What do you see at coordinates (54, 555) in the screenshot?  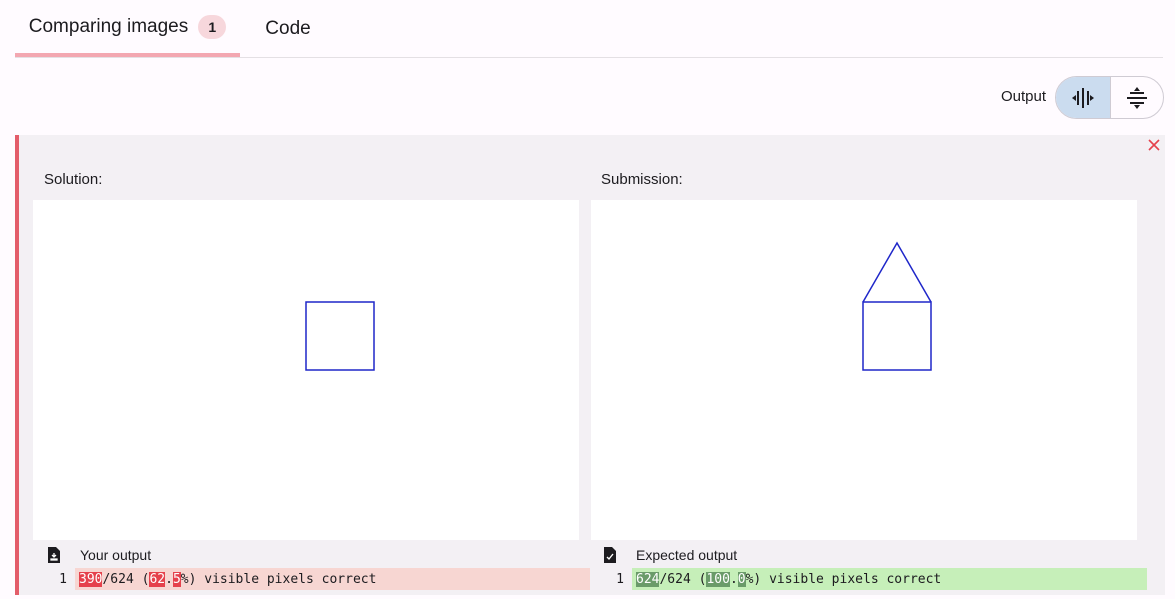 I see `file-output-icon` at bounding box center [54, 555].